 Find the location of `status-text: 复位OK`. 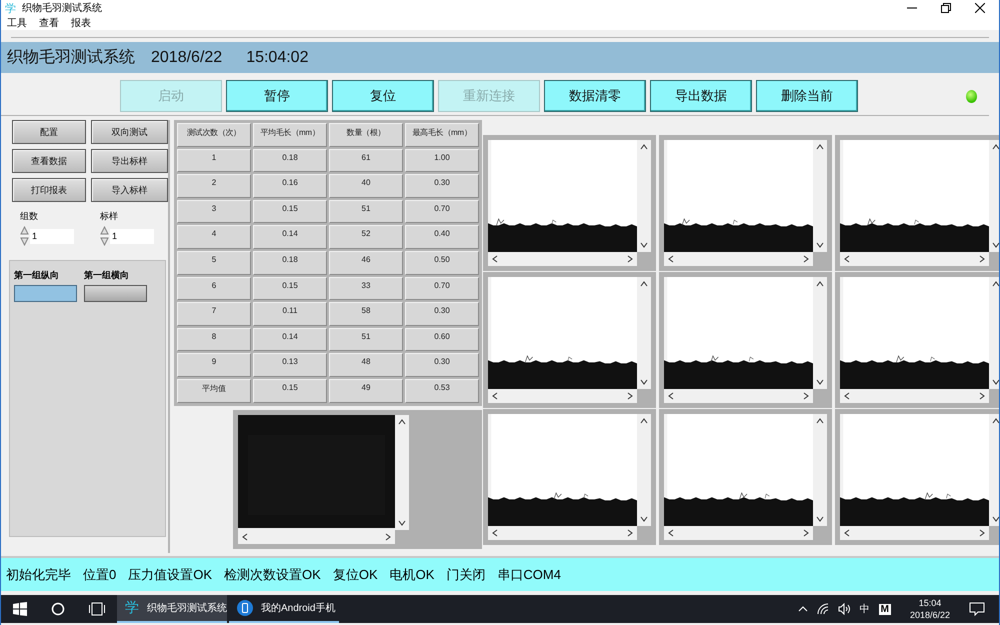

status-text: 复位OK is located at coordinates (355, 575).